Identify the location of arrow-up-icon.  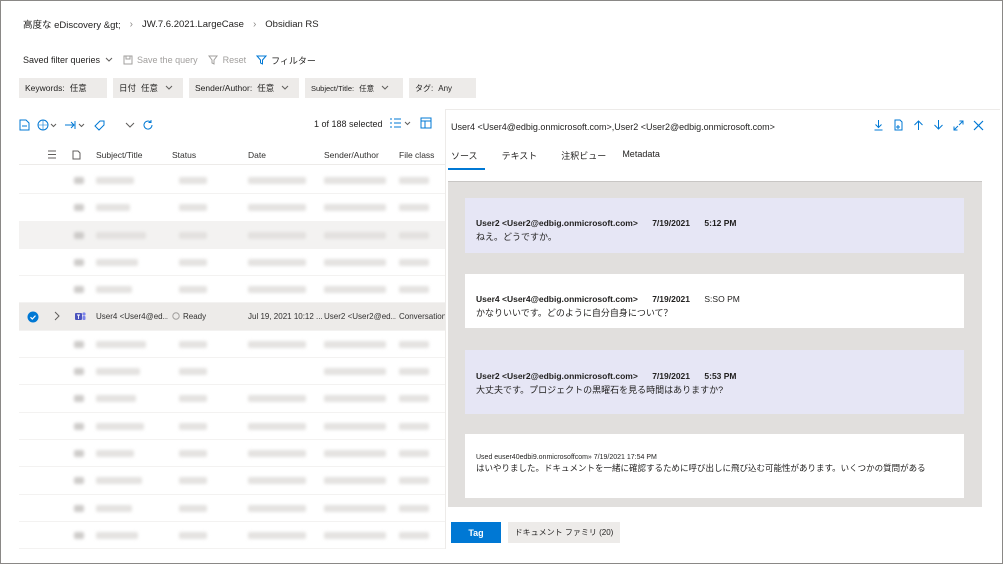
(918, 125).